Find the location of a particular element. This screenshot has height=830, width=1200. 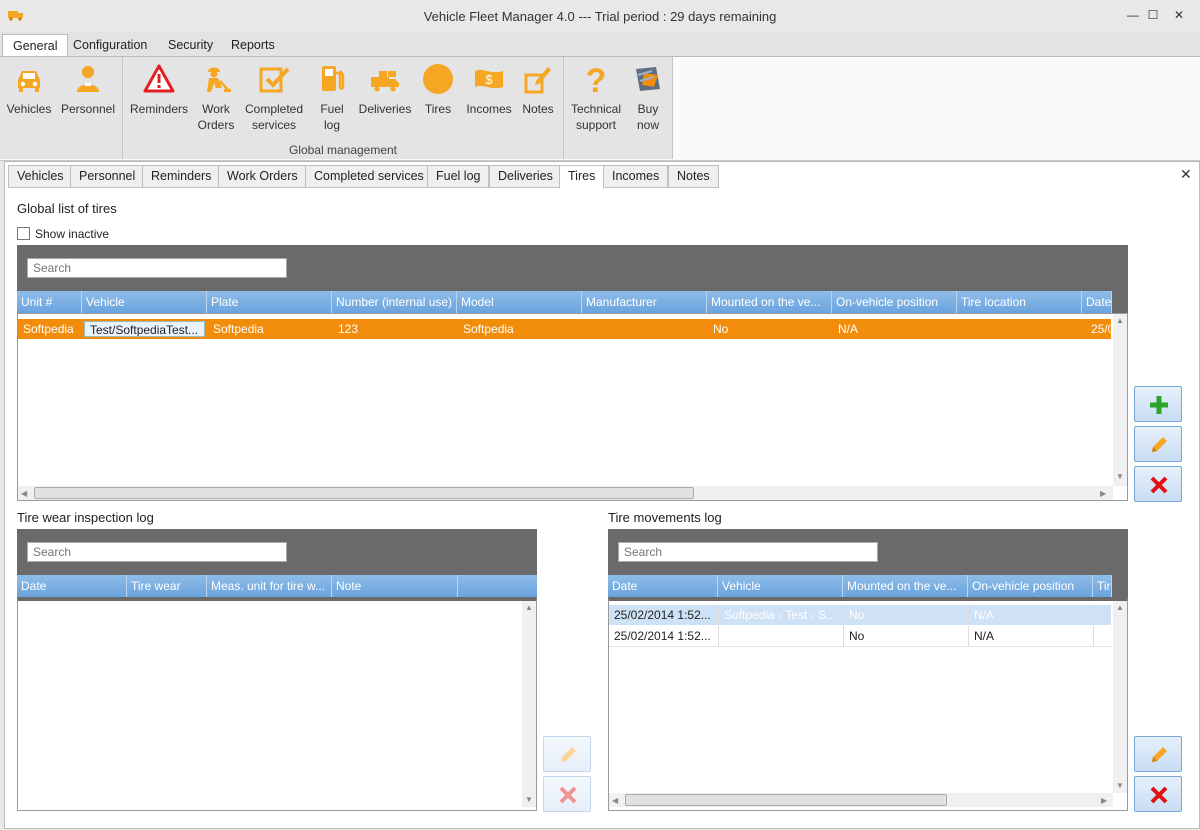

ribbon-technical-support-label: Technical support is located at coordinates (596, 117).